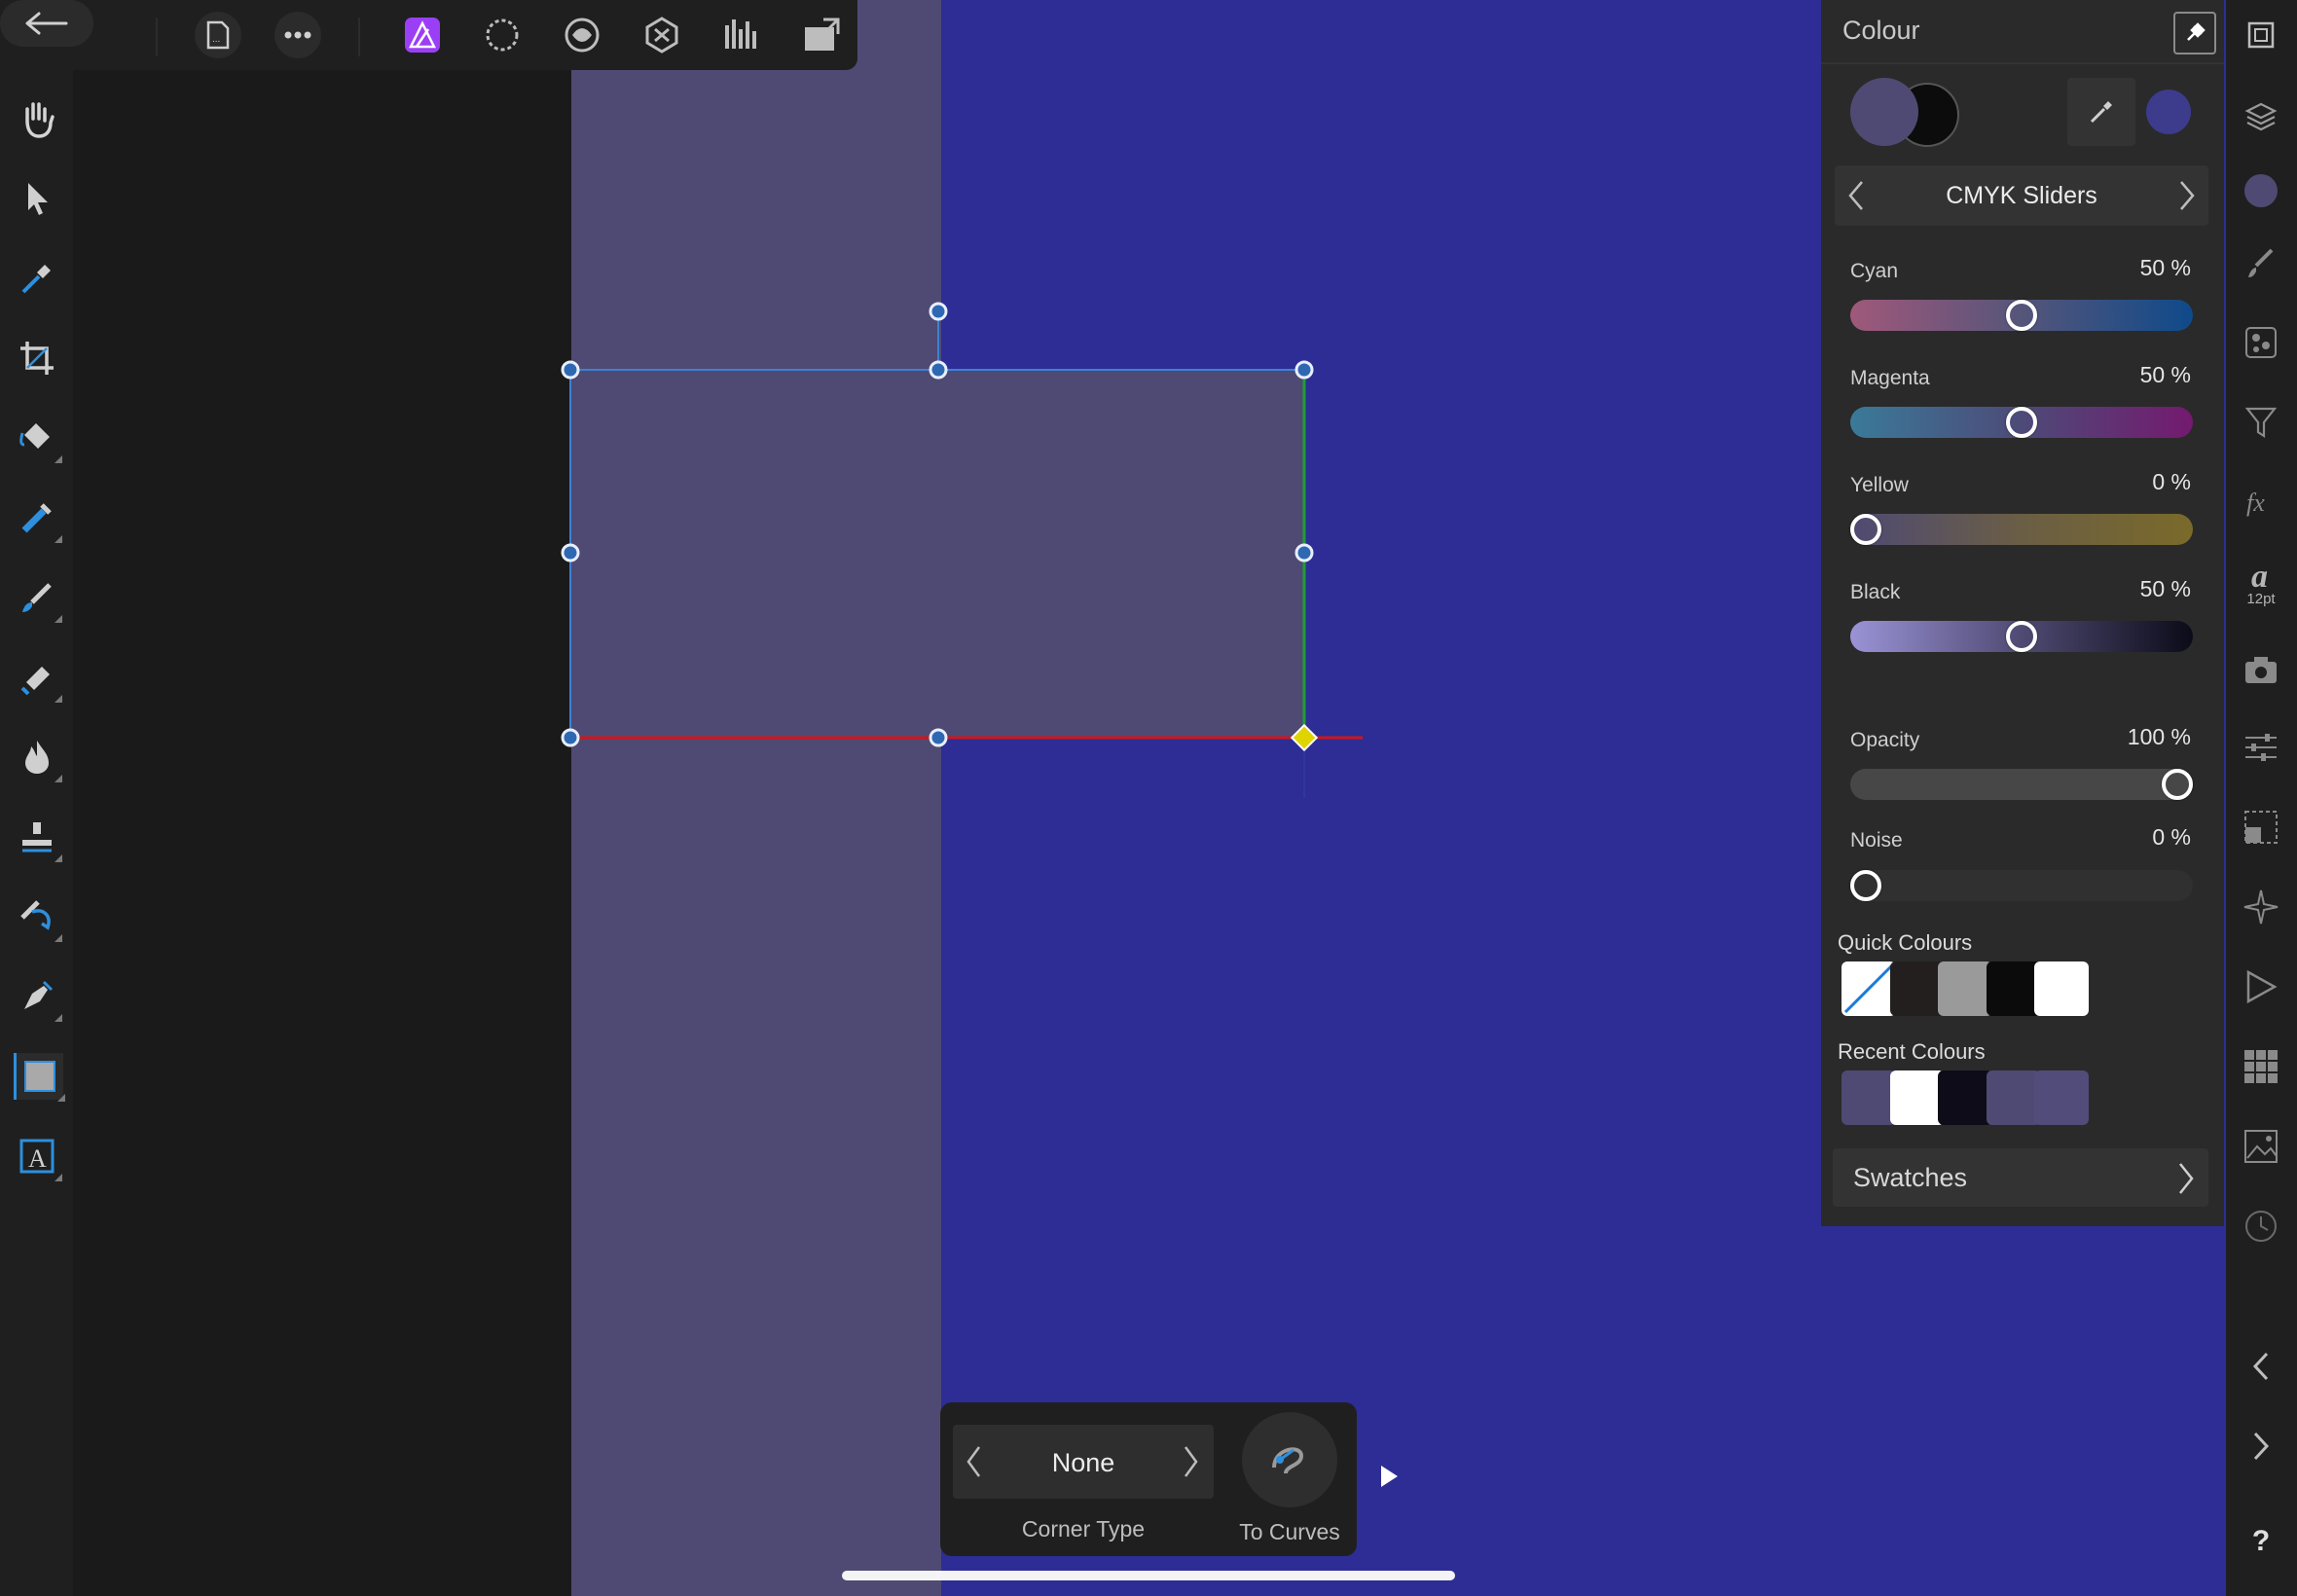 The image size is (2297, 1596). What do you see at coordinates (1304, 370) in the screenshot?
I see `handle-top-right` at bounding box center [1304, 370].